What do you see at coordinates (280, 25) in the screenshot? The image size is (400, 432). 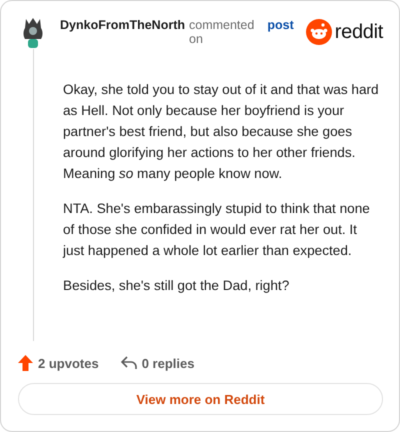 I see `post-link: post` at bounding box center [280, 25].